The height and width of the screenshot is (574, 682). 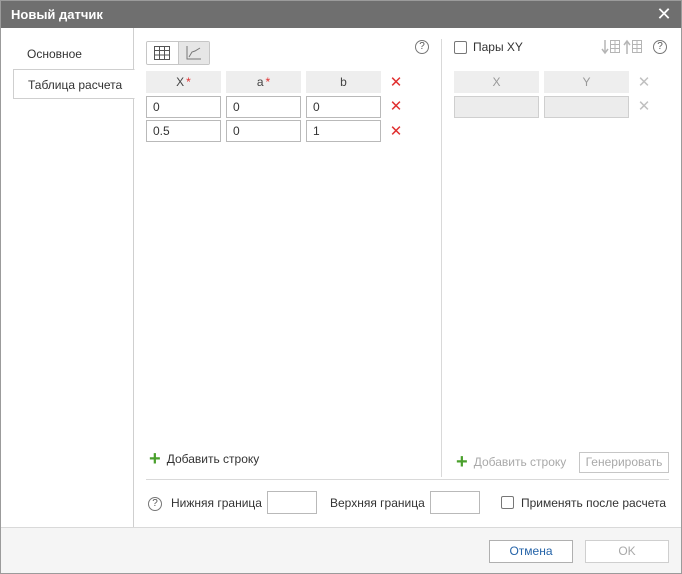 What do you see at coordinates (460, 47) in the screenshot?
I see `xy-pairs-checkbox` at bounding box center [460, 47].